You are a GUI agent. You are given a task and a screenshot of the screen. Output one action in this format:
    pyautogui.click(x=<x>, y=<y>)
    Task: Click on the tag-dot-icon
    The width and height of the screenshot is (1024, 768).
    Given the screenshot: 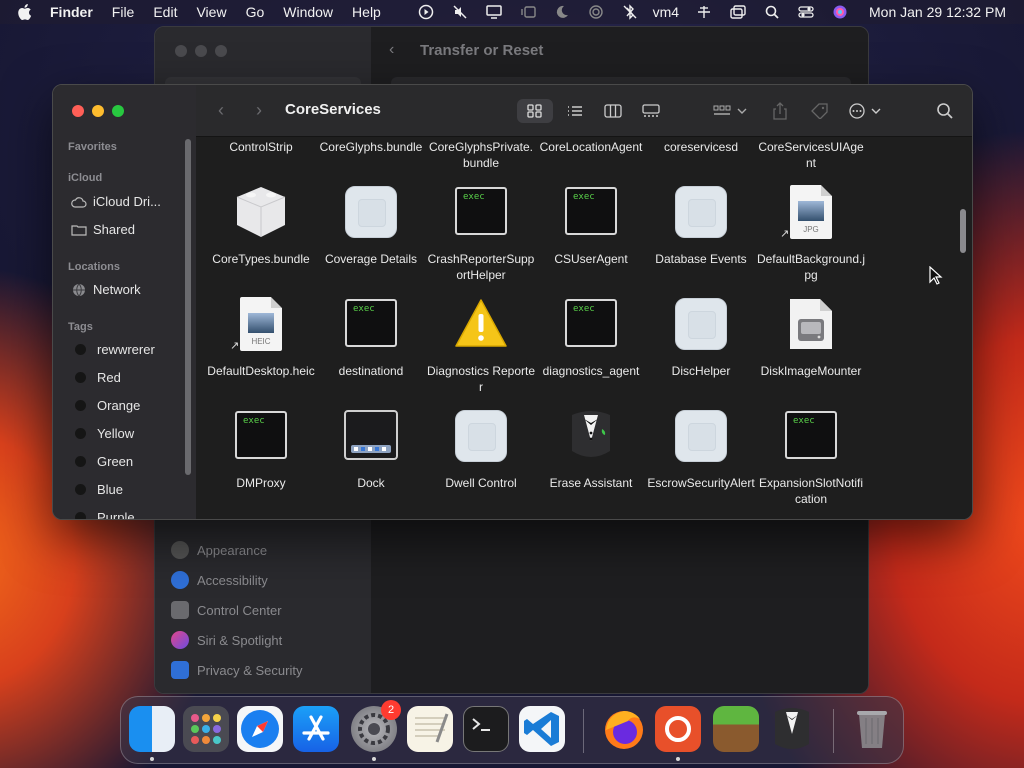 What is the action you would take?
    pyautogui.click(x=80, y=433)
    